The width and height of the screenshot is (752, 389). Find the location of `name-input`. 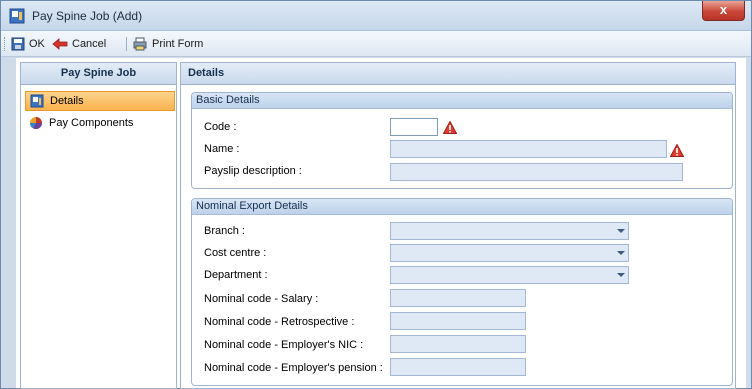

name-input is located at coordinates (528, 149).